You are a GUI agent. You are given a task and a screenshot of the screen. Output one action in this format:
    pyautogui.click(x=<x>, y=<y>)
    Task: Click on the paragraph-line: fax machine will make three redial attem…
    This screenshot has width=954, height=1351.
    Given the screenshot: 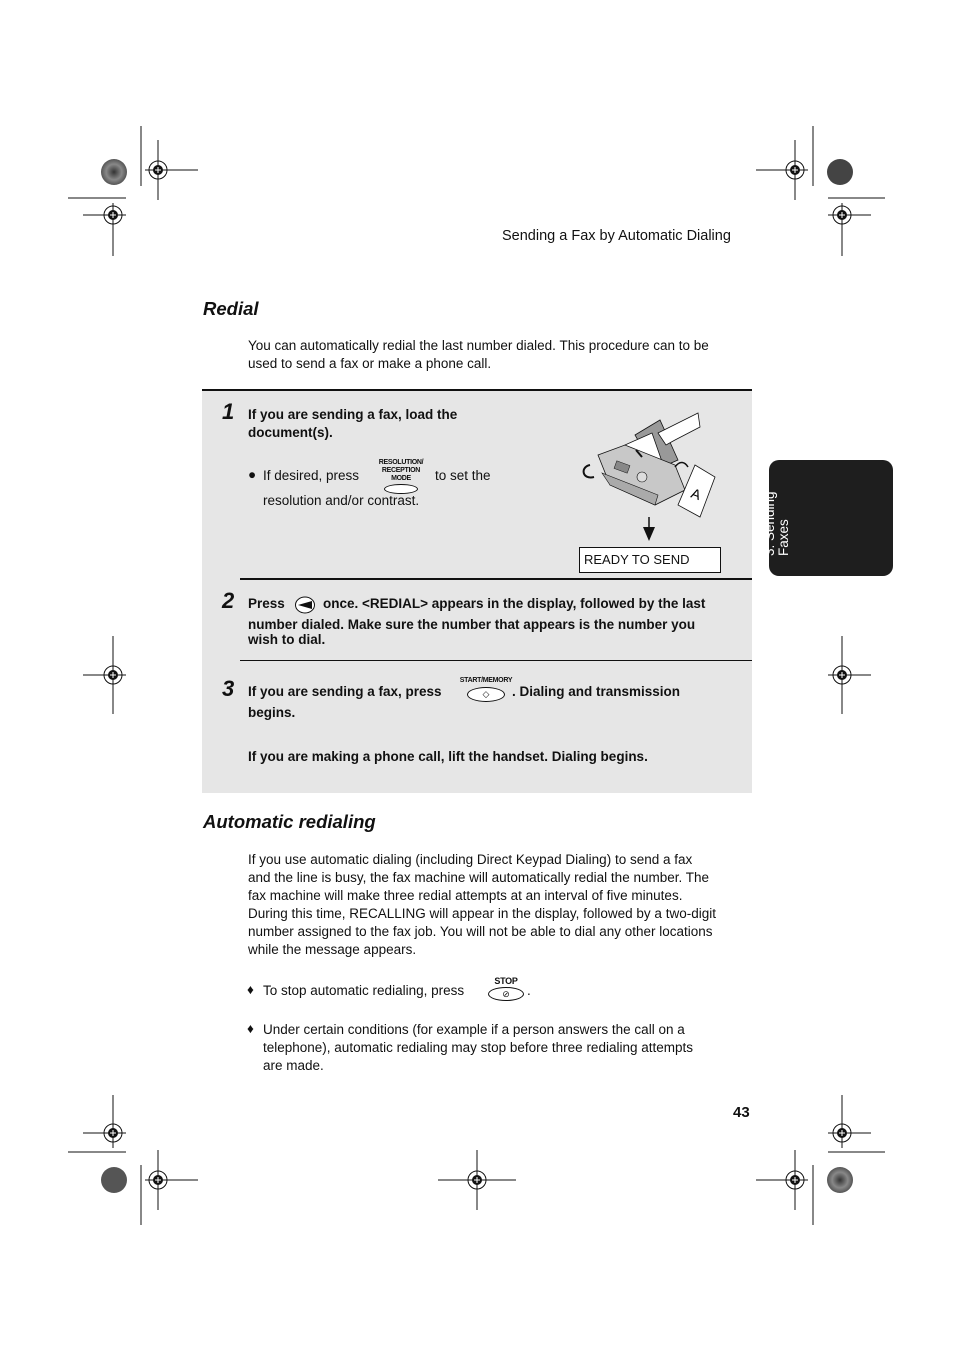 What is the action you would take?
    pyautogui.click(x=465, y=895)
    